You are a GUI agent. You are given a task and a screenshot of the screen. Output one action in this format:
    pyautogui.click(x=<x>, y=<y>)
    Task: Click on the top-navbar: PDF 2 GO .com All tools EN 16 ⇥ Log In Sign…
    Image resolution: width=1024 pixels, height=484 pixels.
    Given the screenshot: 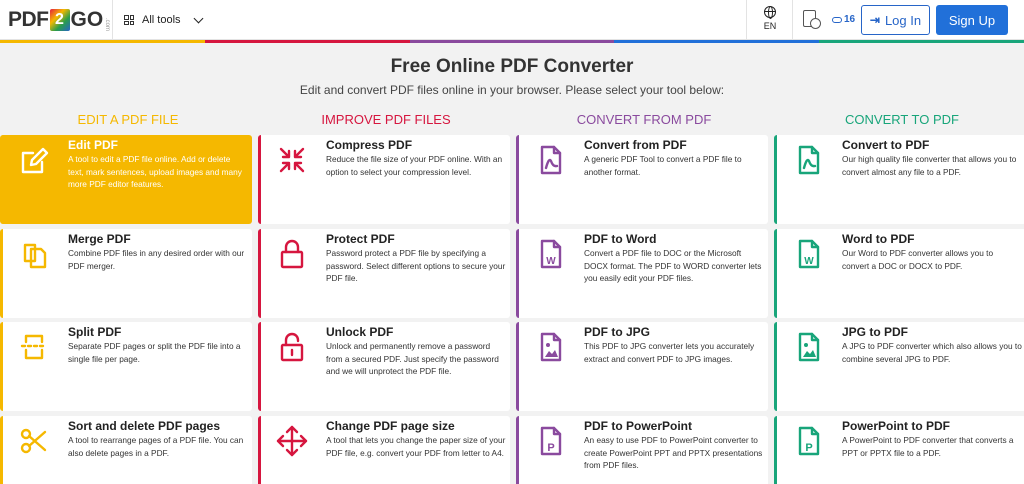 What is the action you would take?
    pyautogui.click(x=512, y=20)
    